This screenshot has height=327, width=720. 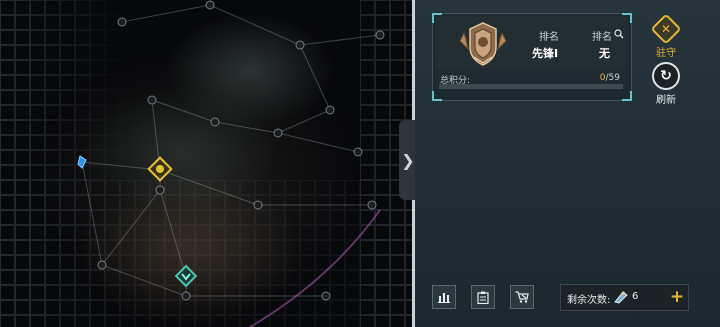 I want to click on score-progress-bar, so click(x=531, y=86).